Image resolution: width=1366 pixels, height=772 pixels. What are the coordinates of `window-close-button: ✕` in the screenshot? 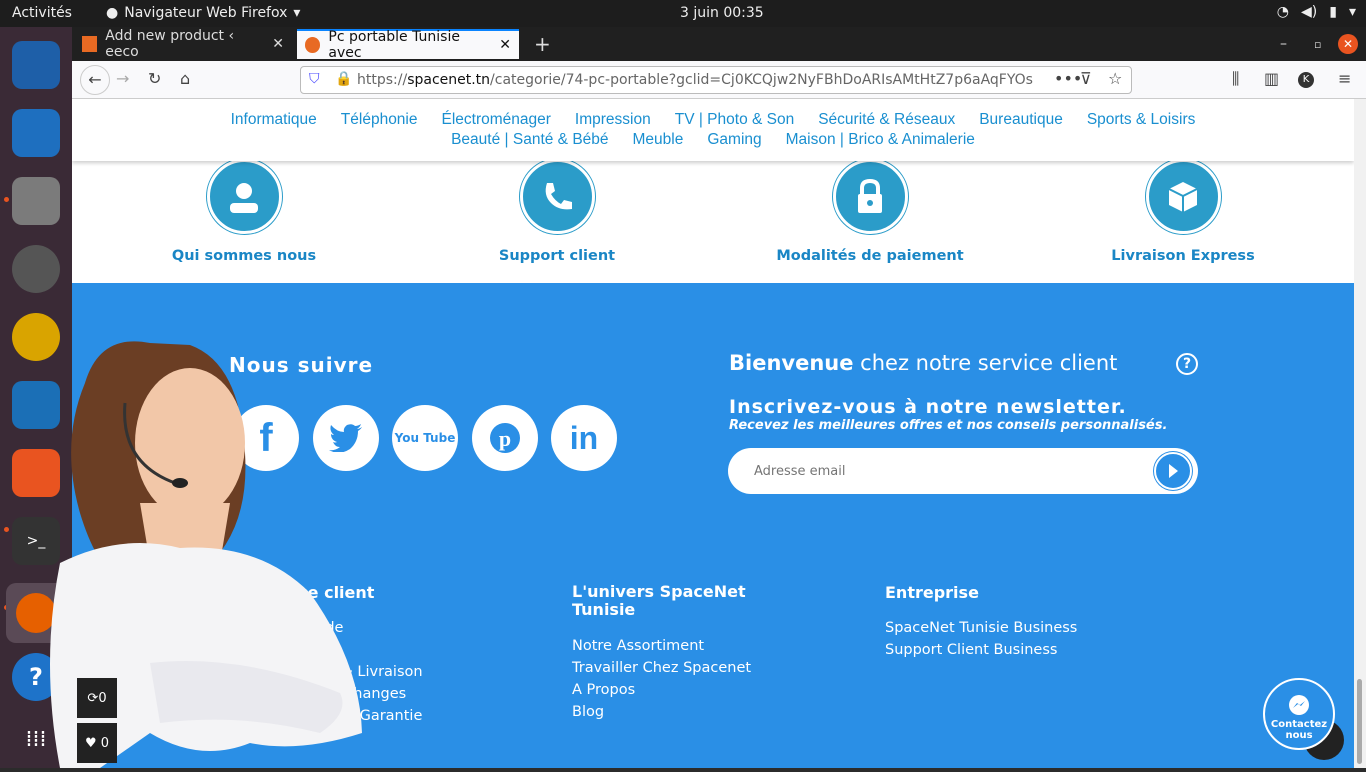 It's located at (1348, 44).